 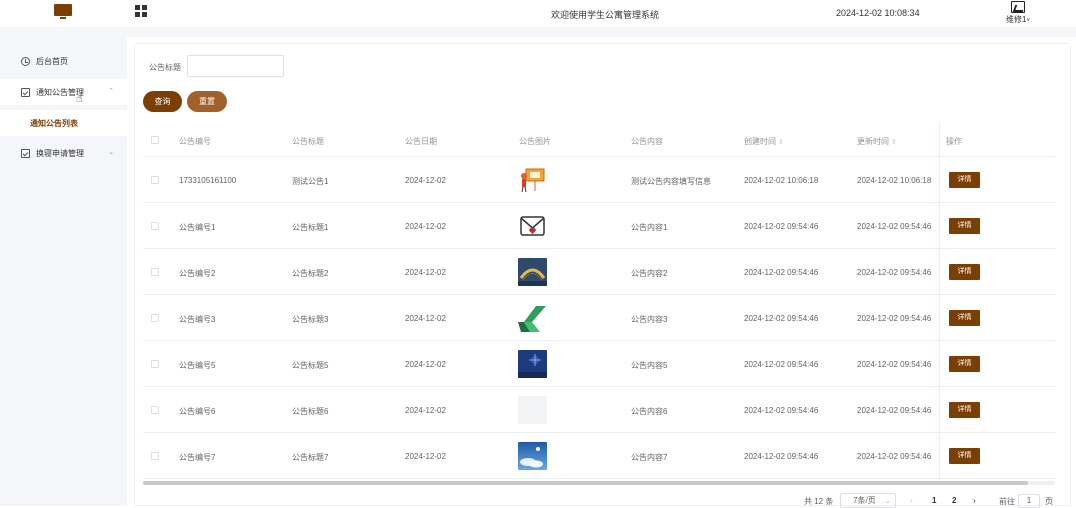 I want to click on header-divider, so click(x=538, y=32).